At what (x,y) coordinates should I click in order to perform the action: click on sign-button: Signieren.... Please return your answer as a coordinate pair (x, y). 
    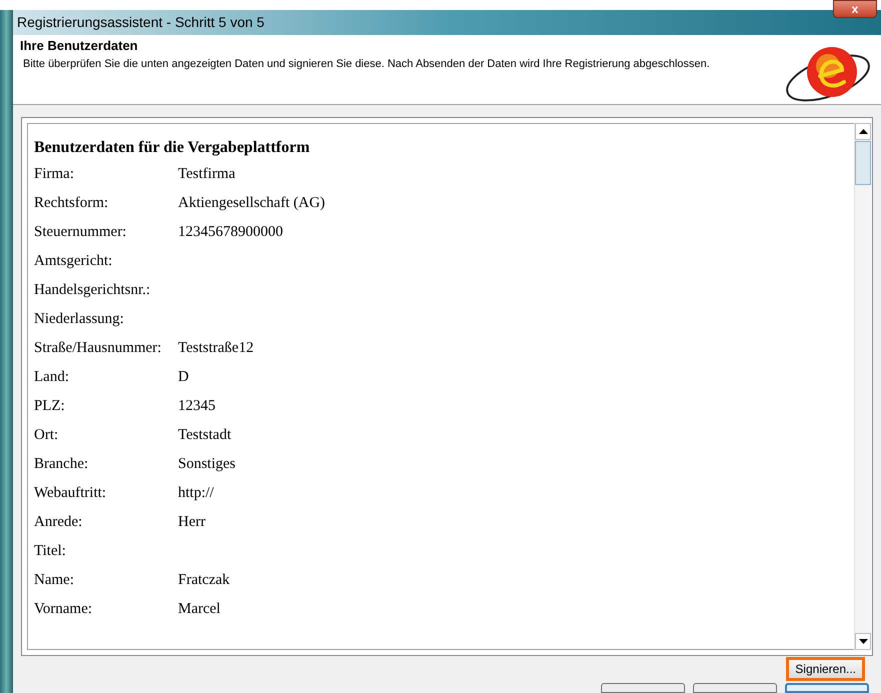
    Looking at the image, I should click on (825, 669).